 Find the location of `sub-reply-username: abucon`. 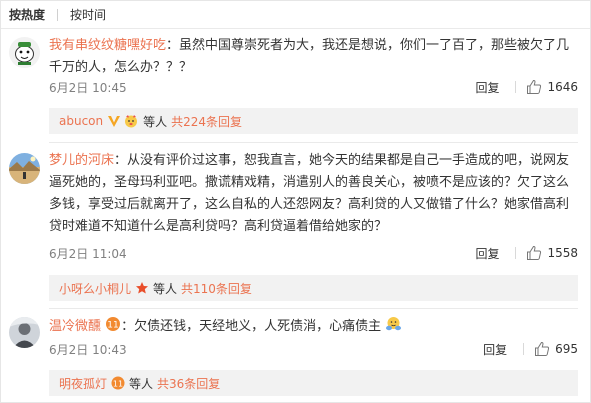

sub-reply-username: abucon is located at coordinates (81, 121).